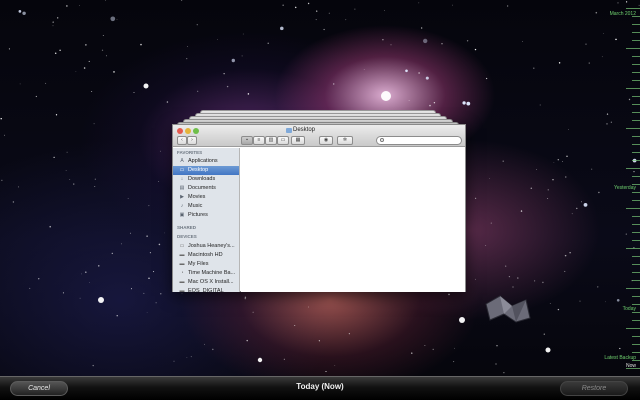 This screenshot has width=640, height=400. I want to click on current-snapshot-title: Today (Now), so click(320, 386).